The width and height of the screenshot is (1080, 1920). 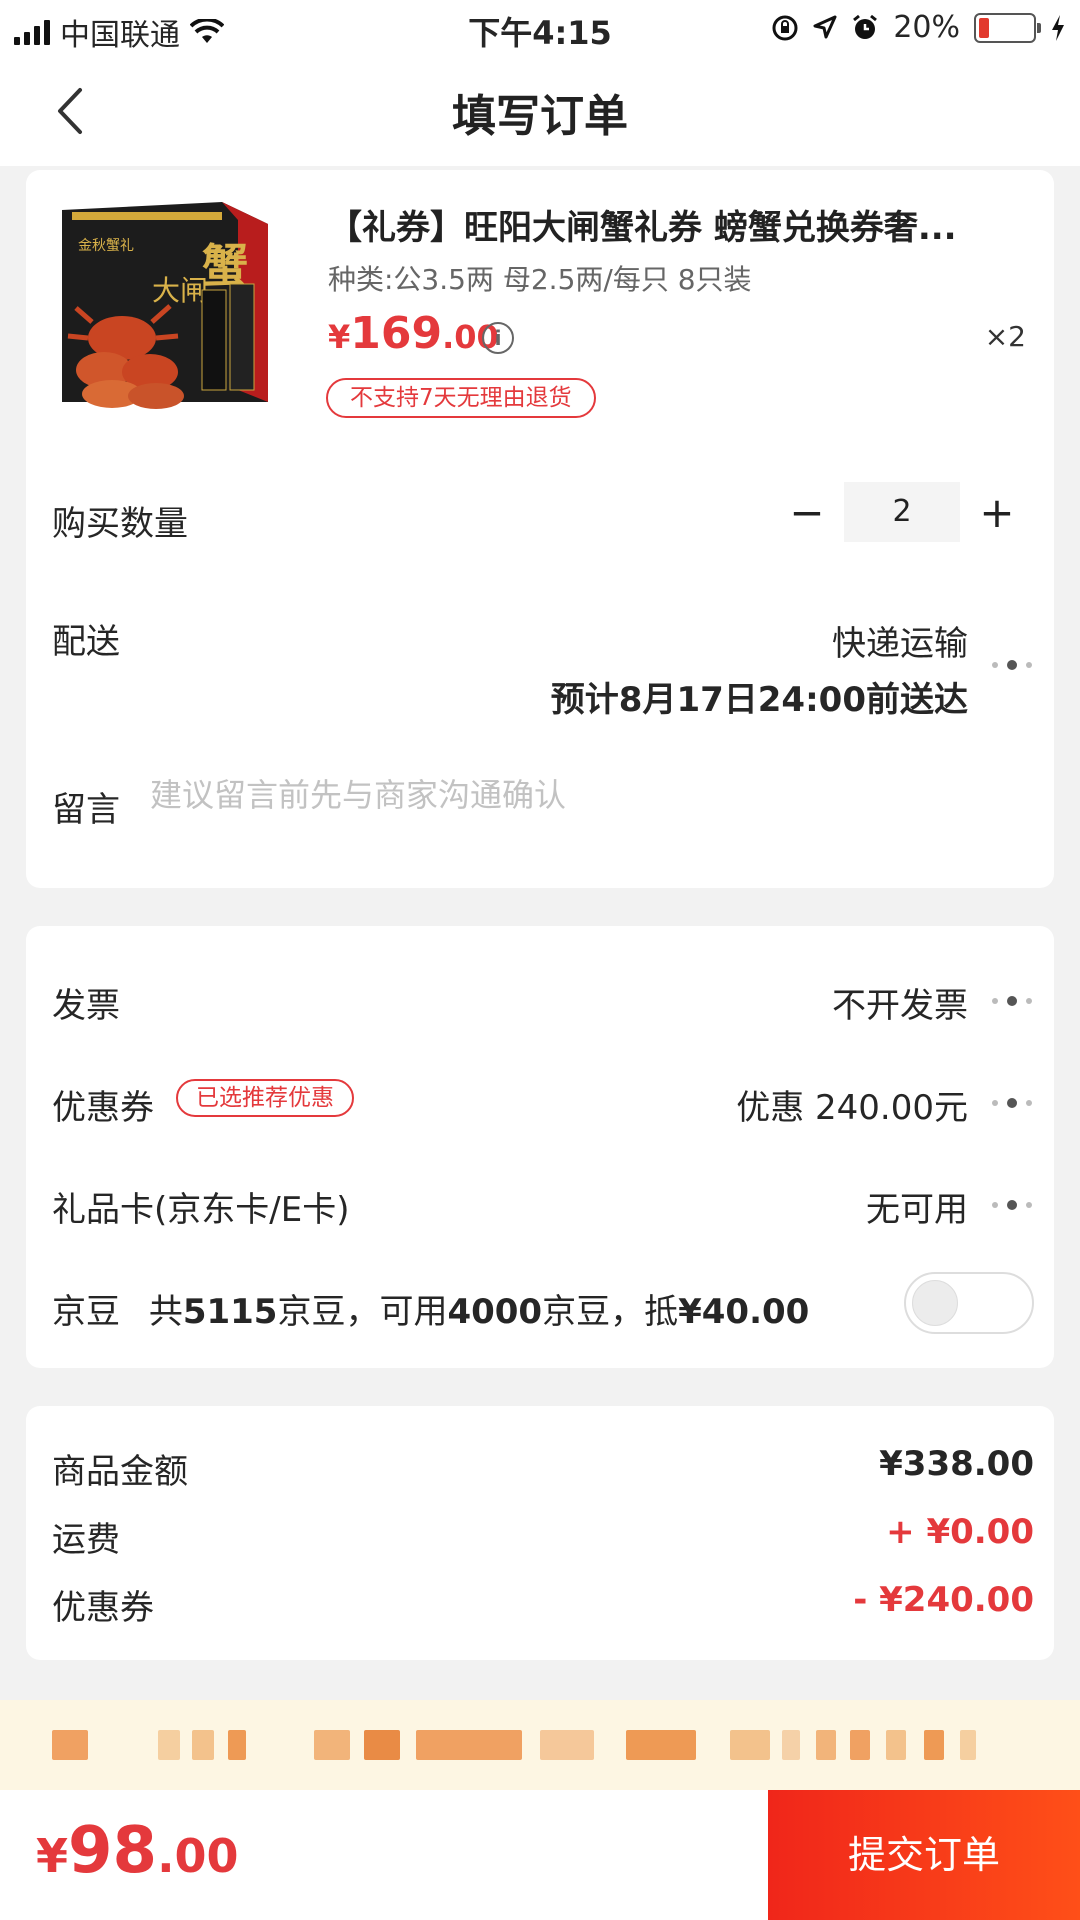 What do you see at coordinates (540, 1855) in the screenshot?
I see `checkout-bar: ¥98.00 提交订单` at bounding box center [540, 1855].